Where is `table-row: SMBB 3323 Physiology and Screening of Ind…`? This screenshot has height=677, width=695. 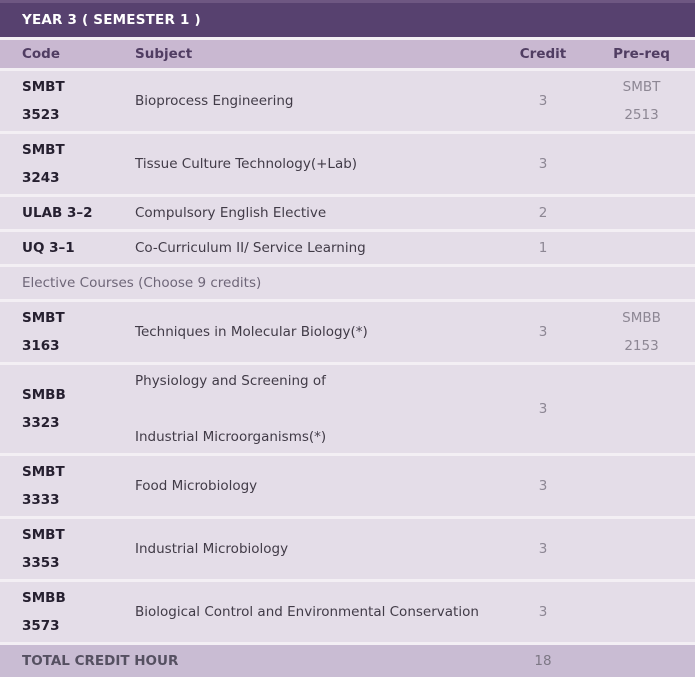 table-row: SMBB 3323 Physiology and Screening of Ind… is located at coordinates (347, 408).